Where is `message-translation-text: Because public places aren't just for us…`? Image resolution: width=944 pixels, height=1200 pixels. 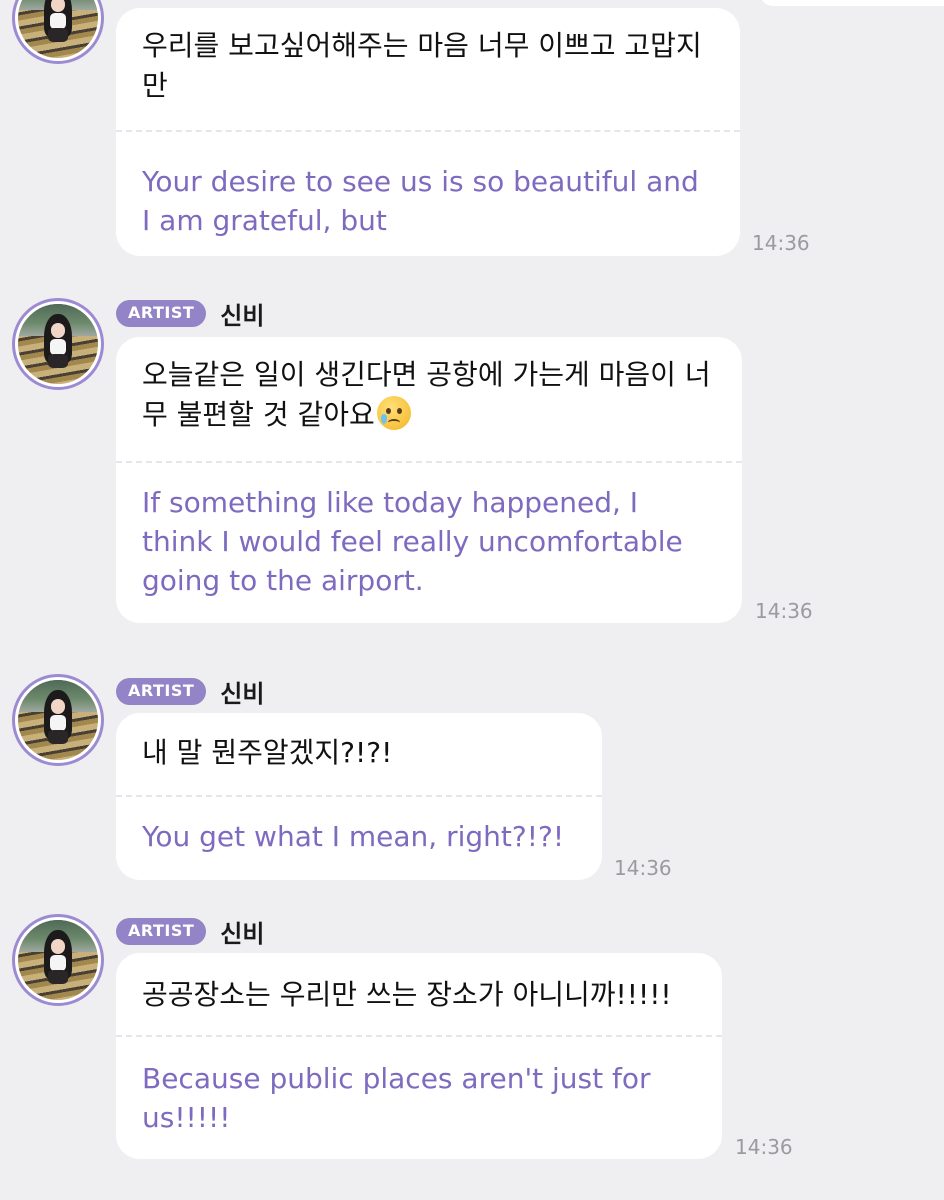
message-translation-text: Because public places aren't just for us… is located at coordinates (396, 1098).